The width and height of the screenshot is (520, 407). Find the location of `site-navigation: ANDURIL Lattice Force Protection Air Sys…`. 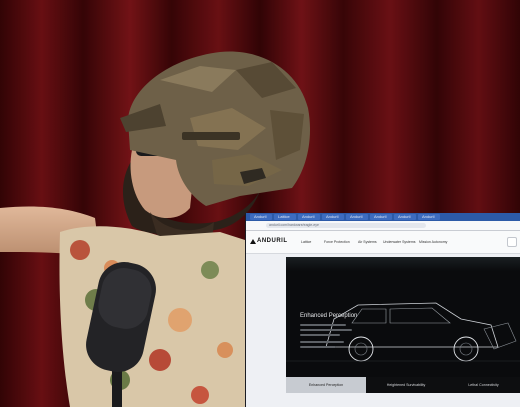

site-navigation: ANDURIL Lattice Force Protection Air Sys… is located at coordinates (383, 242).